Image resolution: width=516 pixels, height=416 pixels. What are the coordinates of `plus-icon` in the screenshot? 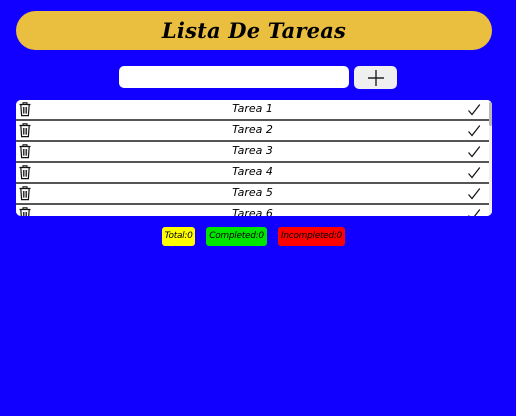 It's located at (375, 77).